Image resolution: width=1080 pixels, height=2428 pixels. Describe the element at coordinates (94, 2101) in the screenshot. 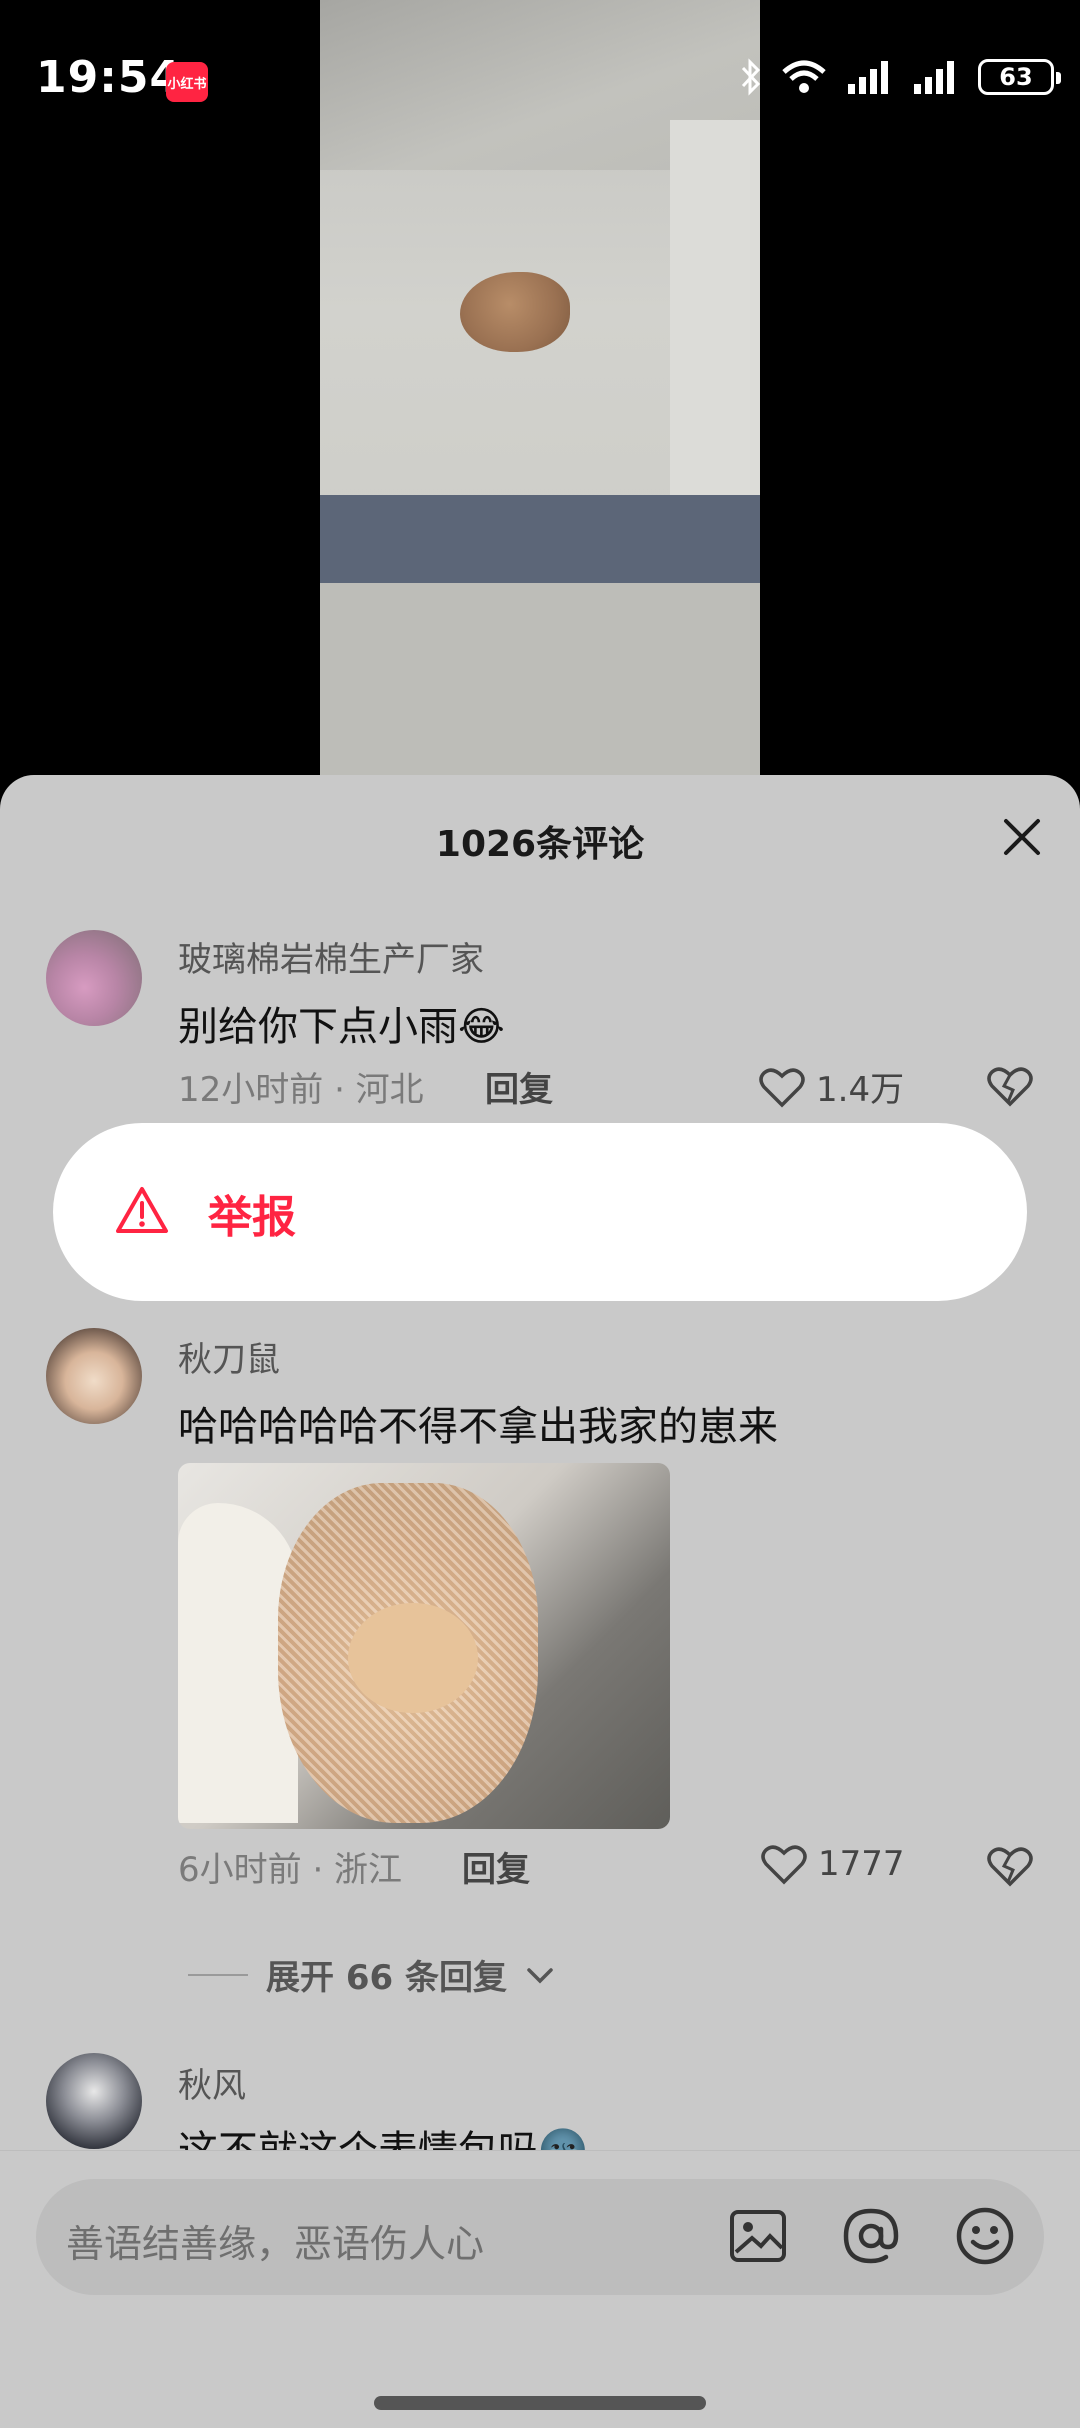

I see `avatar` at that location.